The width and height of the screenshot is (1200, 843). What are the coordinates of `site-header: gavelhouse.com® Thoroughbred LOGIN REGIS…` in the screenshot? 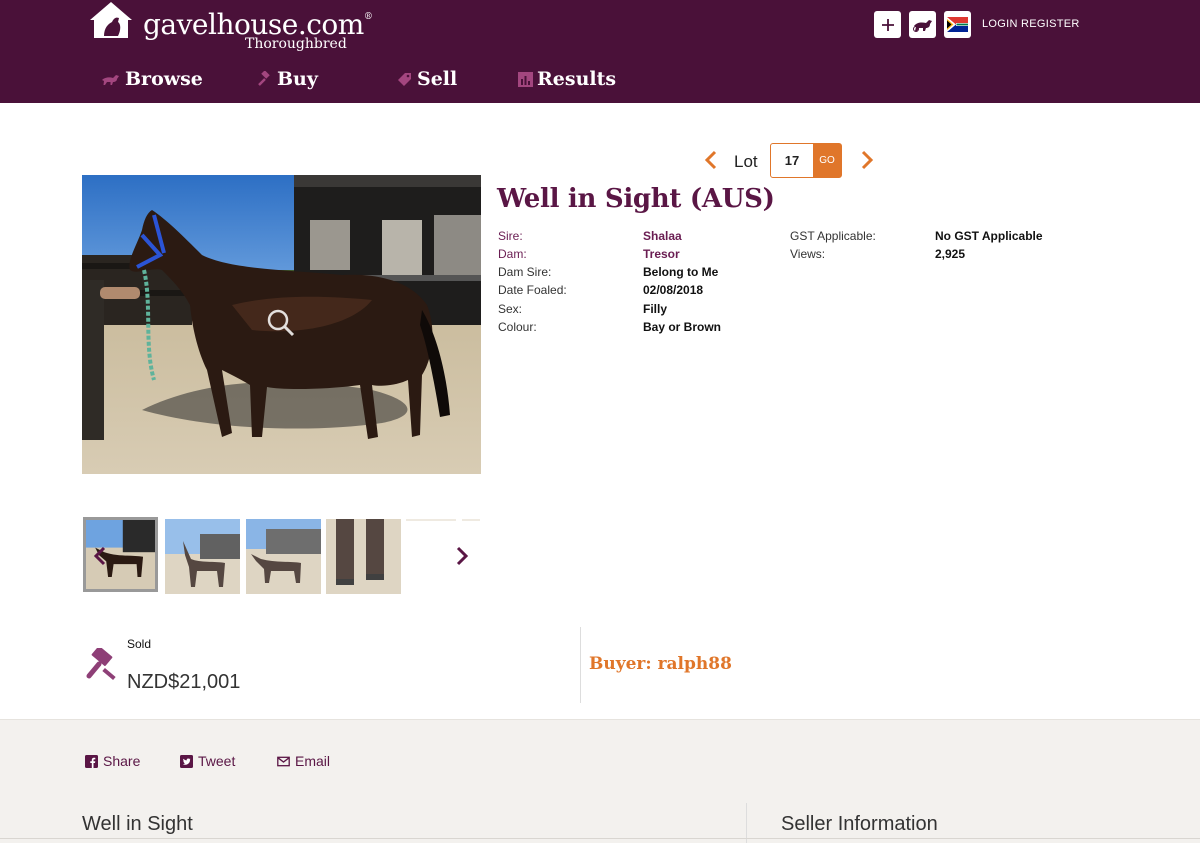 It's located at (600, 51).